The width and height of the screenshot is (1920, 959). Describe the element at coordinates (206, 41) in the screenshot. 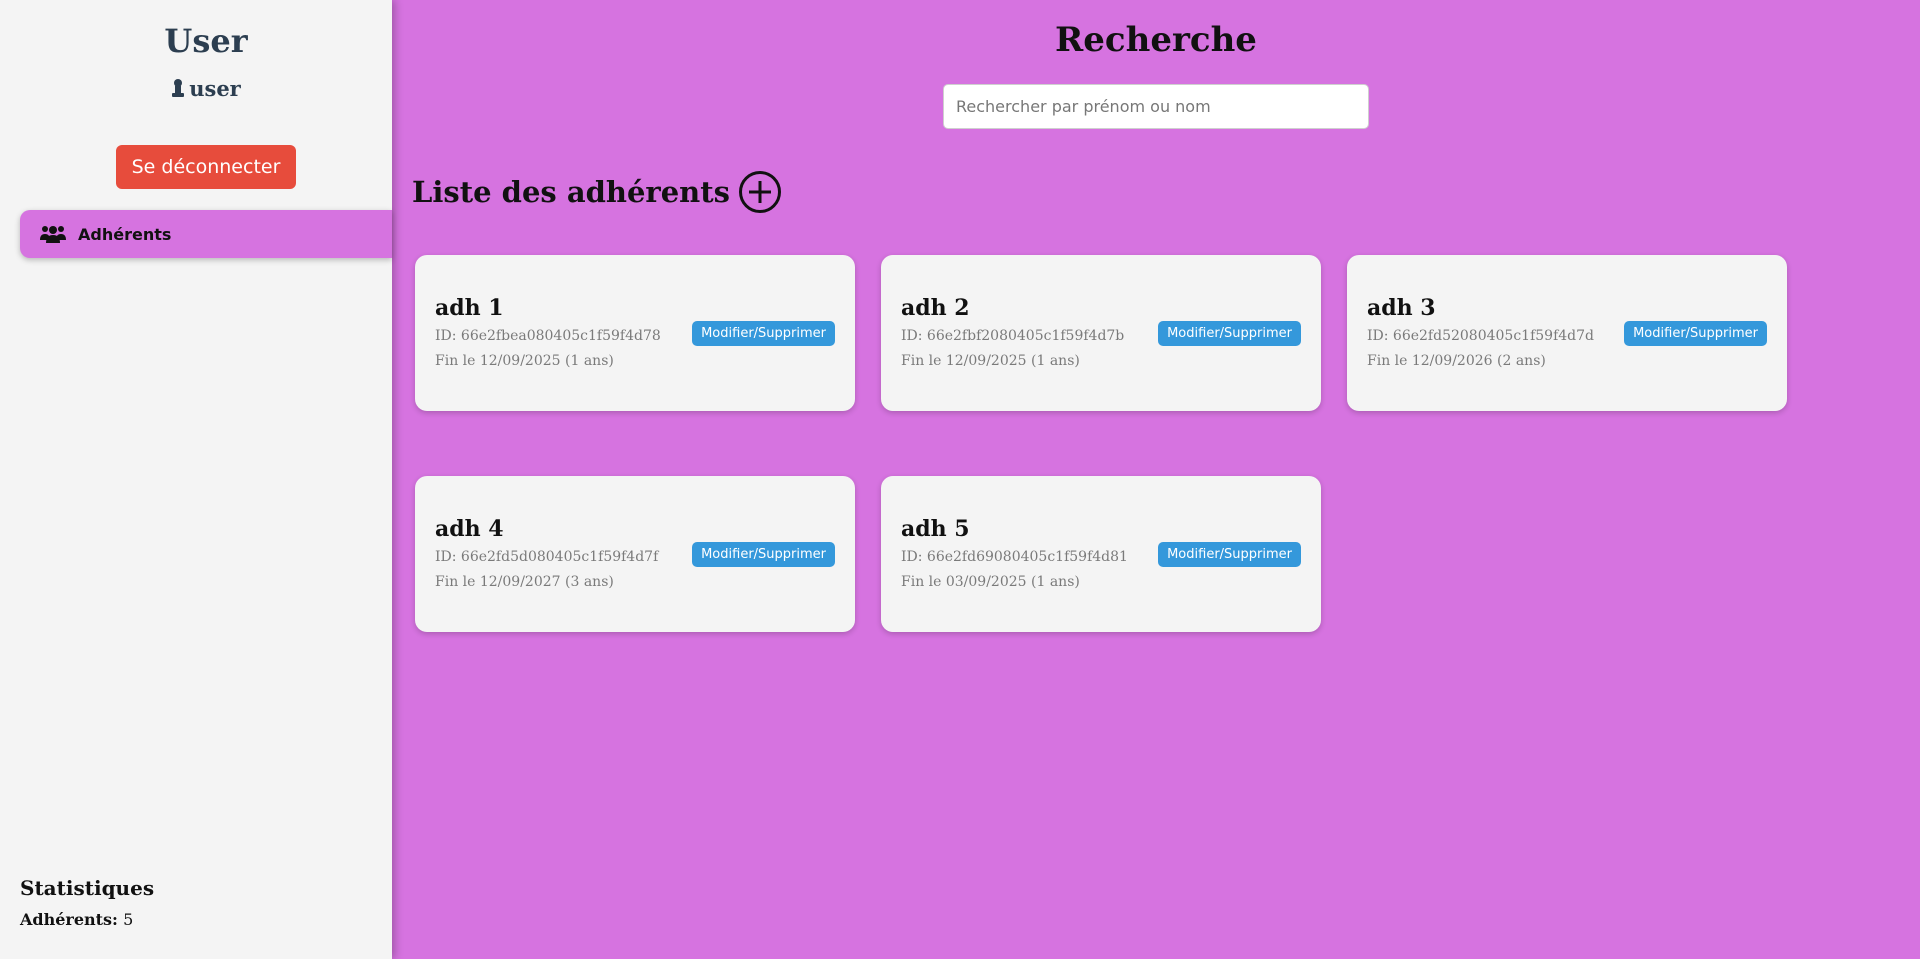

I see `sidebar-title: User` at that location.